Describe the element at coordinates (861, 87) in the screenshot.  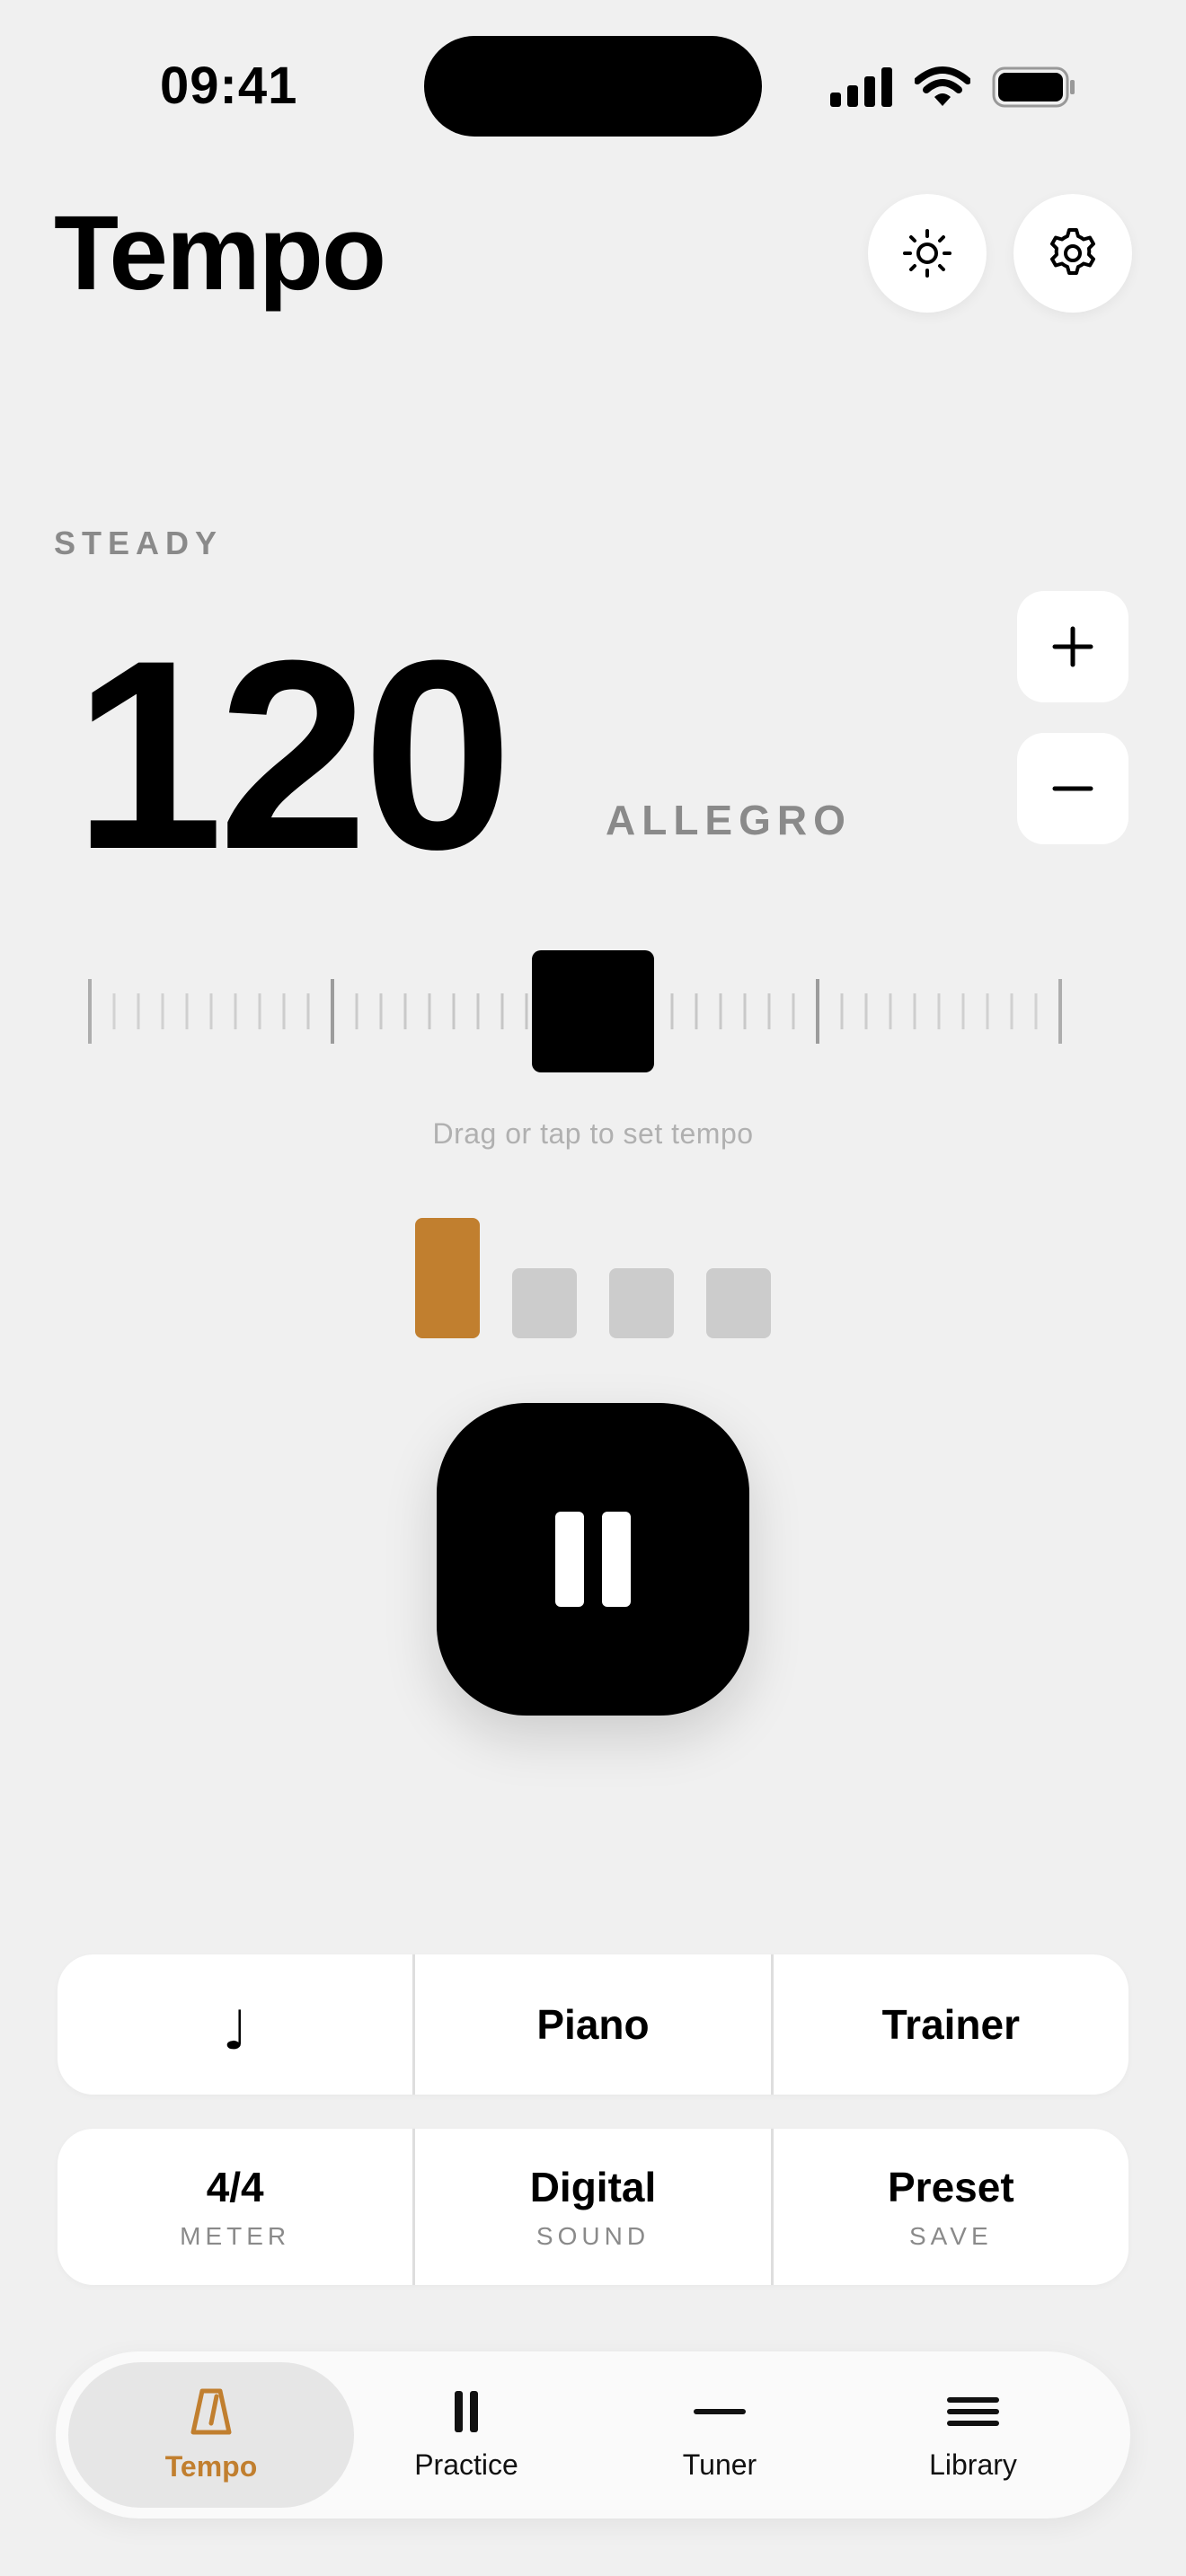
I see `cellular-signal-icon` at that location.